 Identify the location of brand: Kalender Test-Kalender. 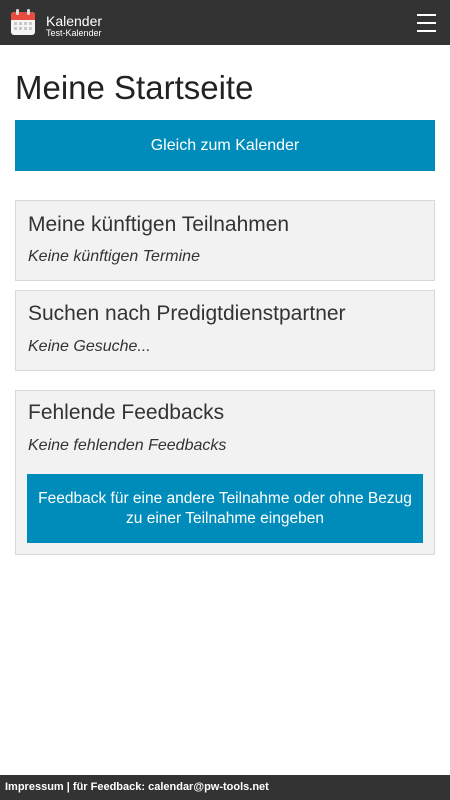
(74, 25).